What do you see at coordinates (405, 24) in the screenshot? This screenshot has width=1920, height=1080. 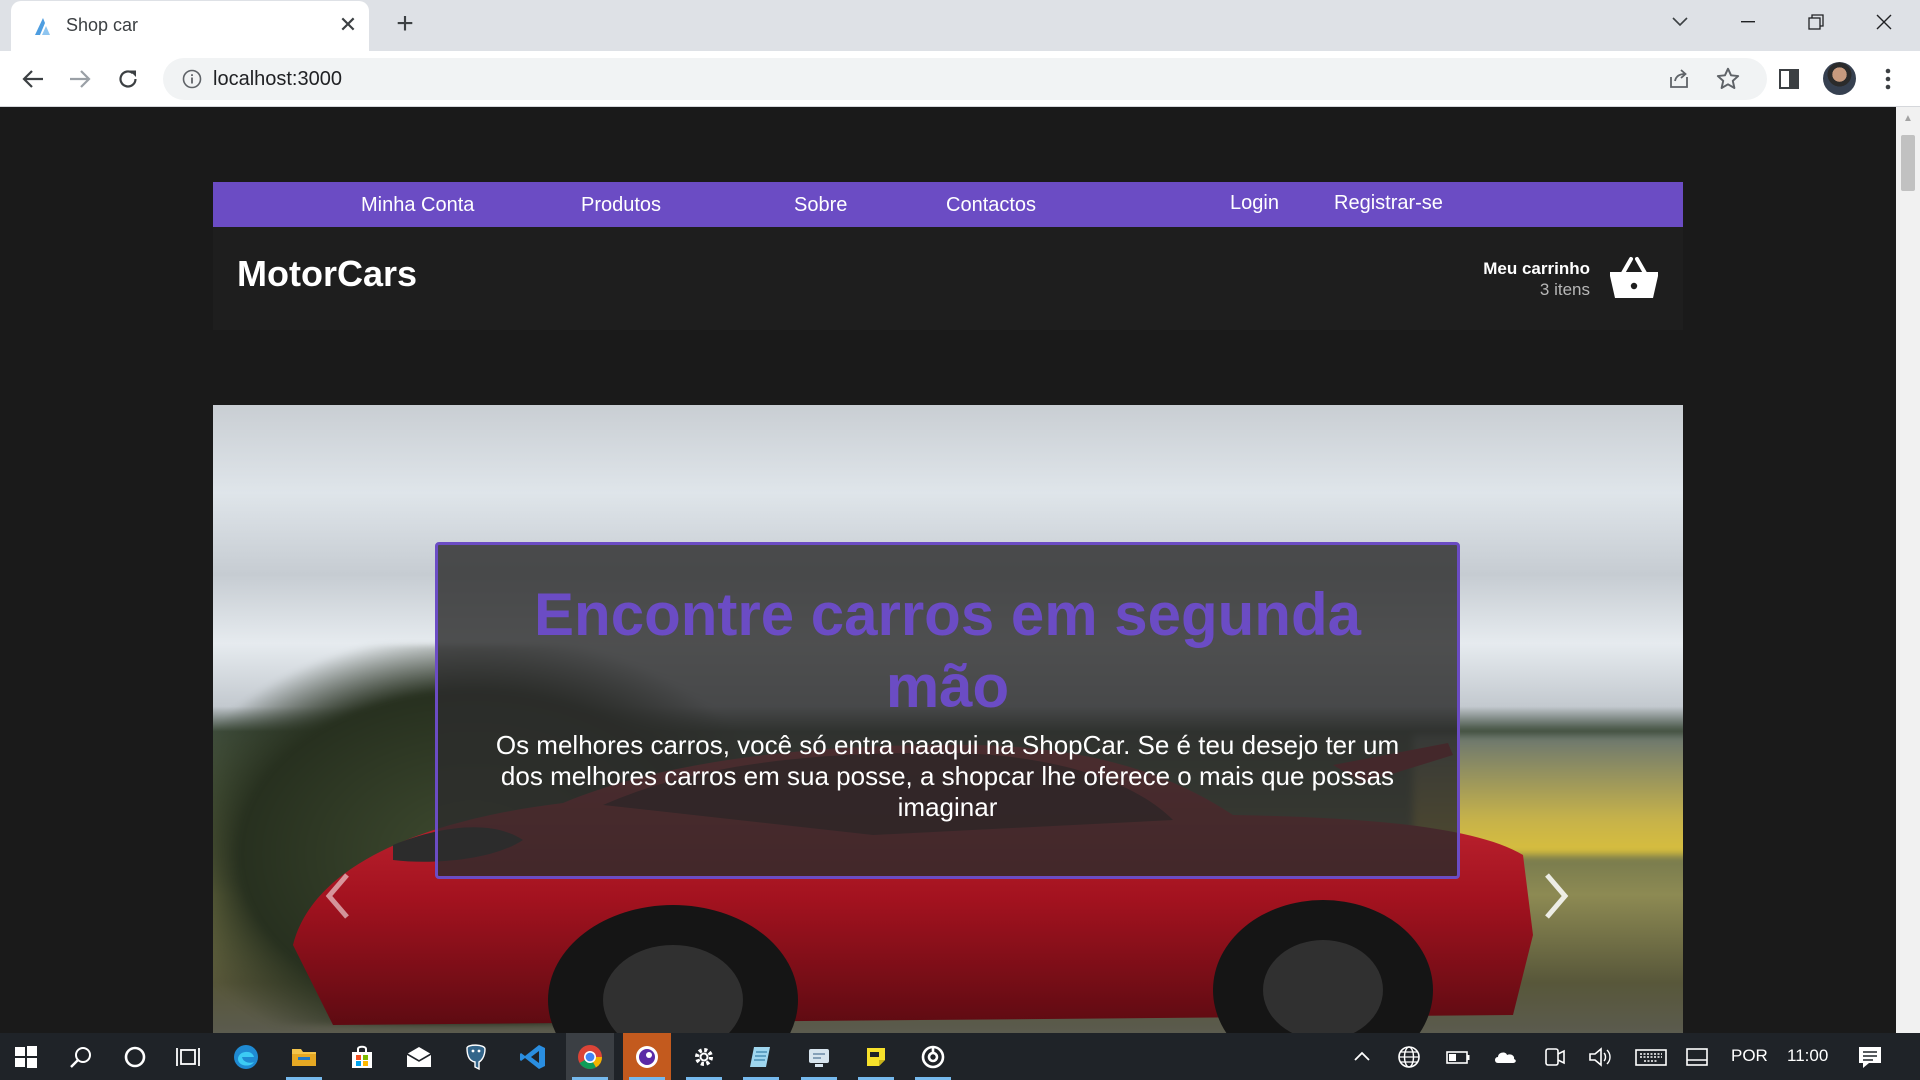 I see `new-tab-button: +` at bounding box center [405, 24].